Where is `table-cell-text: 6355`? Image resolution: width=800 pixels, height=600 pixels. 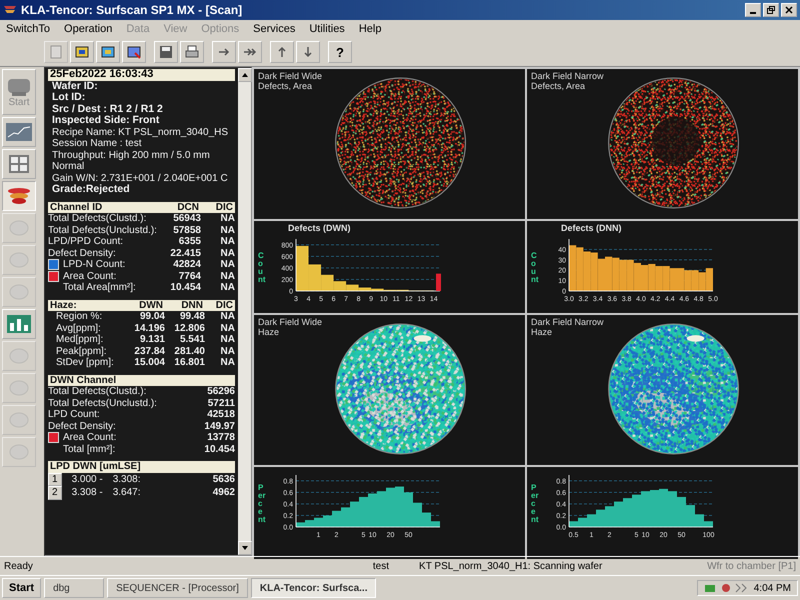 table-cell-text: 6355 is located at coordinates (189, 242).